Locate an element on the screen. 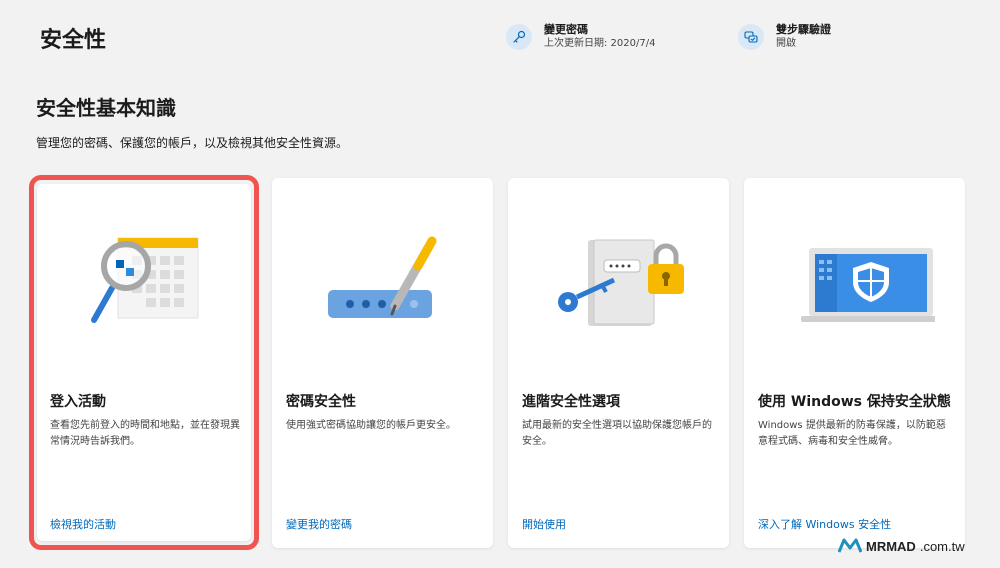  card-title: 使用 Windows 保持安全狀態 is located at coordinates (854, 402).